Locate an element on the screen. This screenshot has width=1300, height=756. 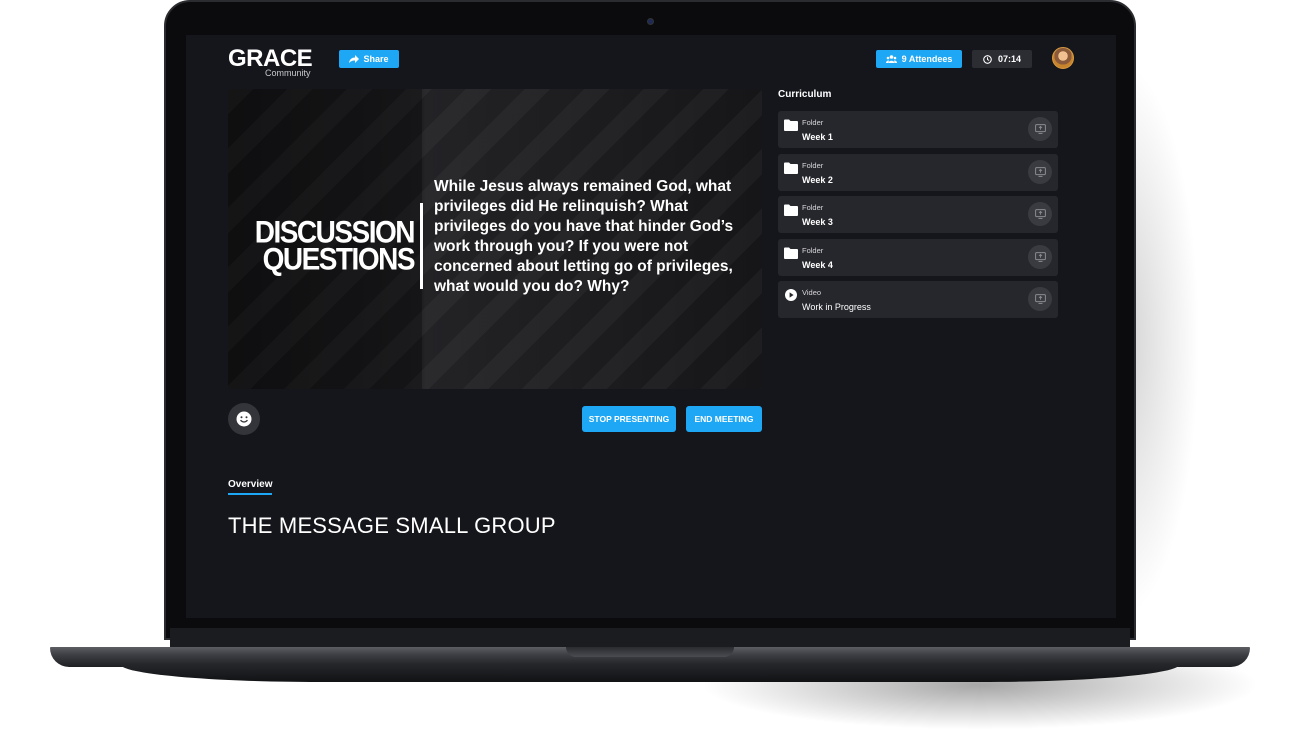
clock-icon is located at coordinates (987, 59).